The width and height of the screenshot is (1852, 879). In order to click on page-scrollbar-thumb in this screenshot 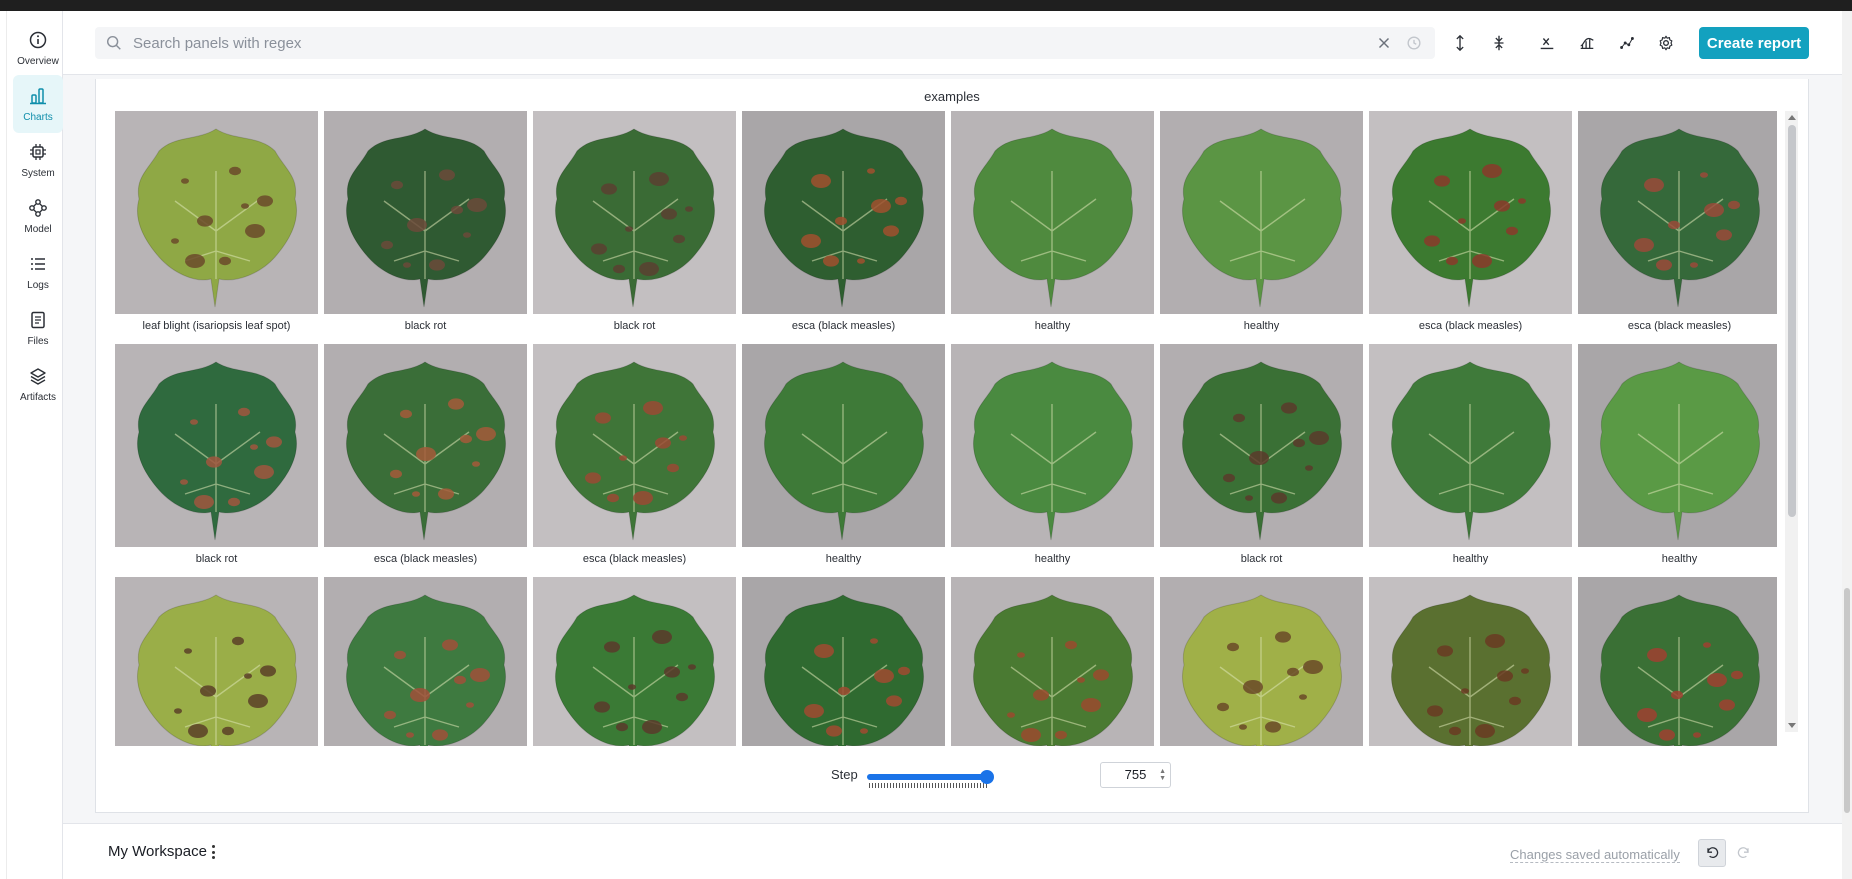, I will do `click(1847, 700)`.